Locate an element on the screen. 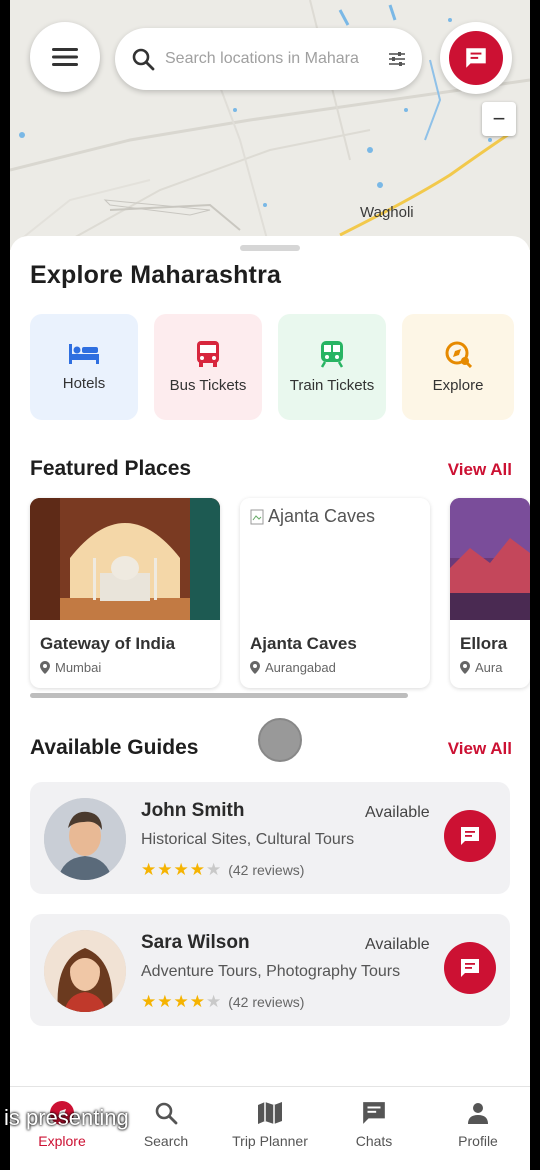 Image resolution: width=540 pixels, height=1170 pixels. nav-item-chats: Chats is located at coordinates (374, 1128).